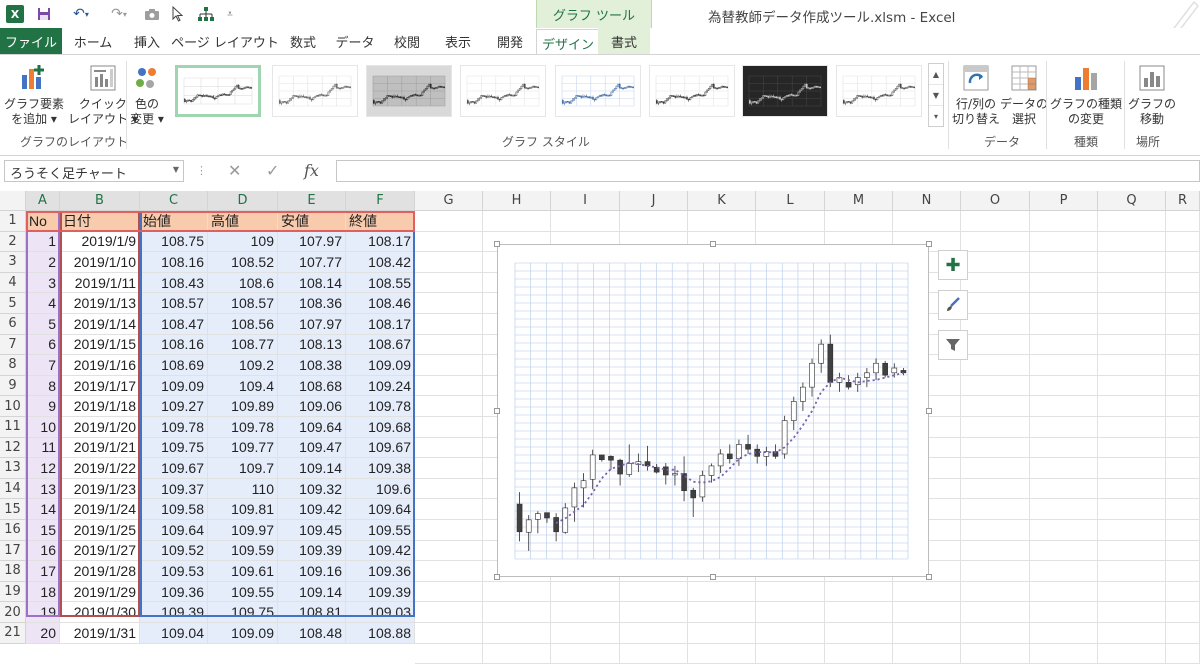  Describe the element at coordinates (43, 592) in the screenshot. I see `table-cell: 18` at that location.